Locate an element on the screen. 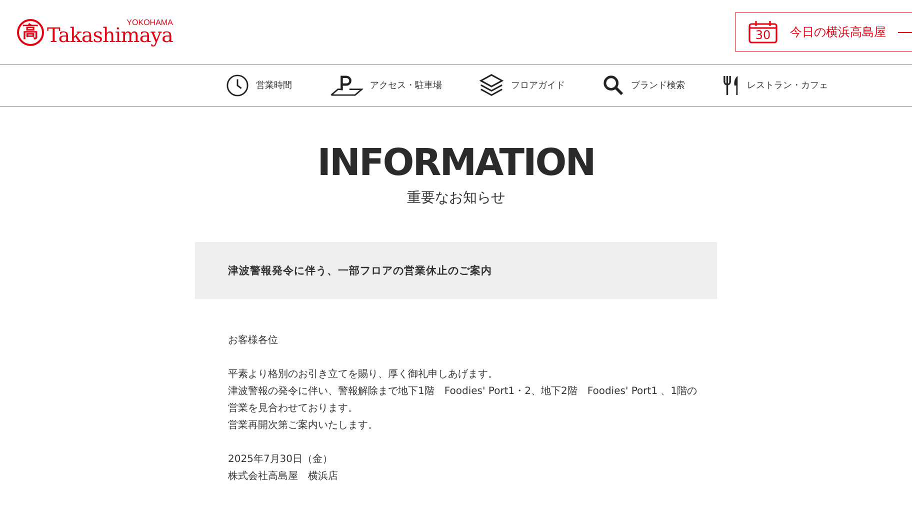 The width and height of the screenshot is (912, 513). page-title: INFORMATION is located at coordinates (456, 163).